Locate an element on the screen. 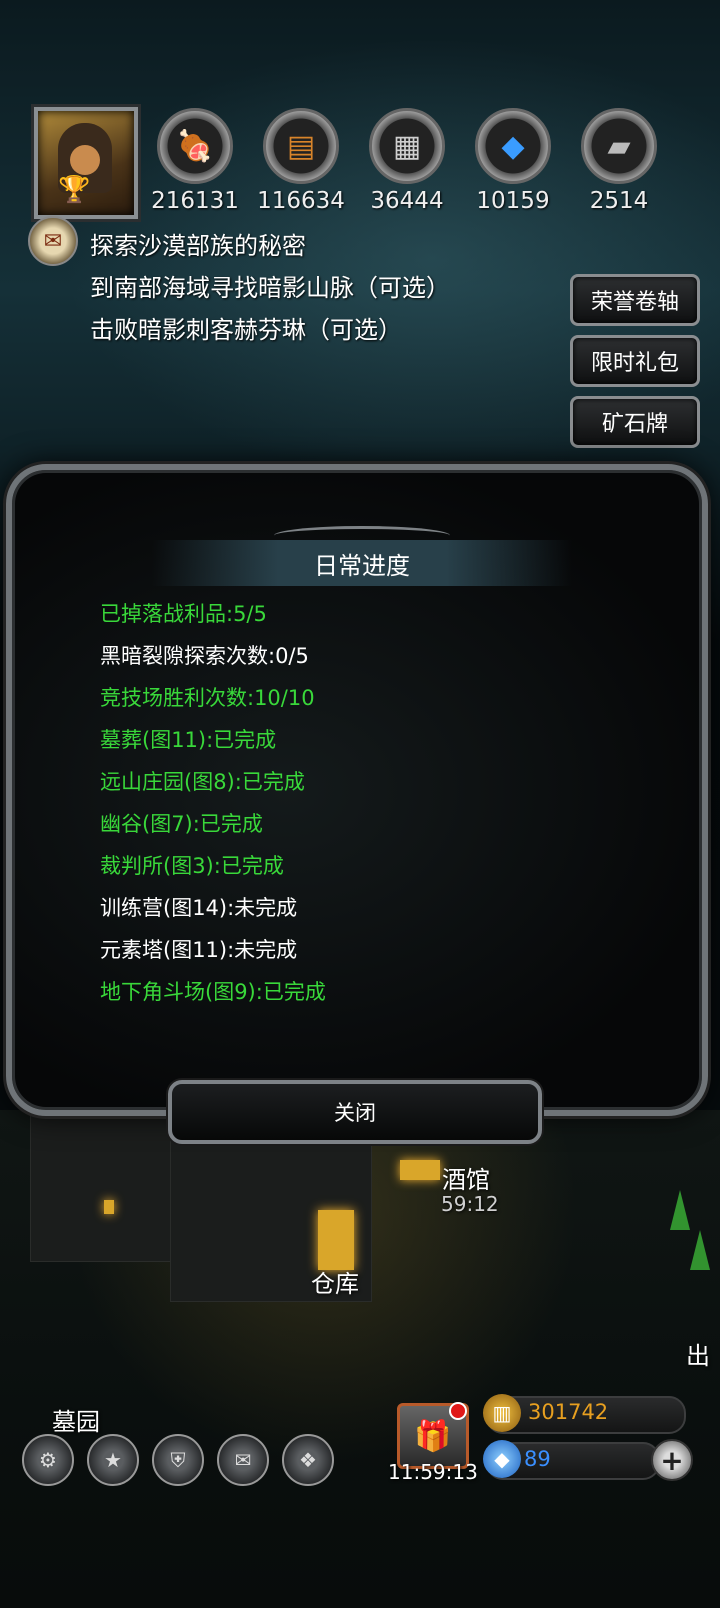 This screenshot has height=1608, width=720. crystal-icon: ◆ is located at coordinates (513, 146).